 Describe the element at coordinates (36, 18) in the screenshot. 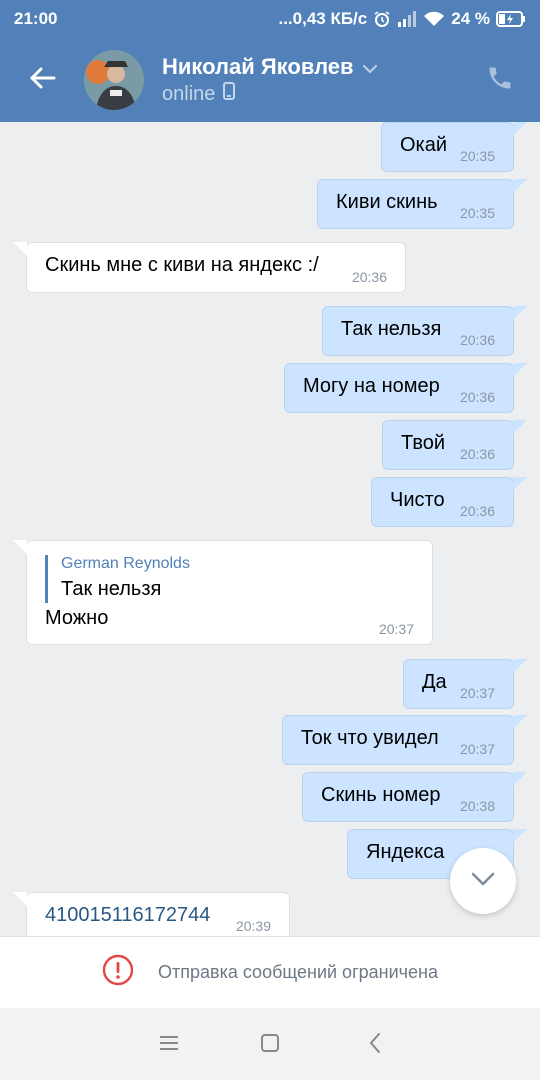

I see `status-time: 21:00` at that location.